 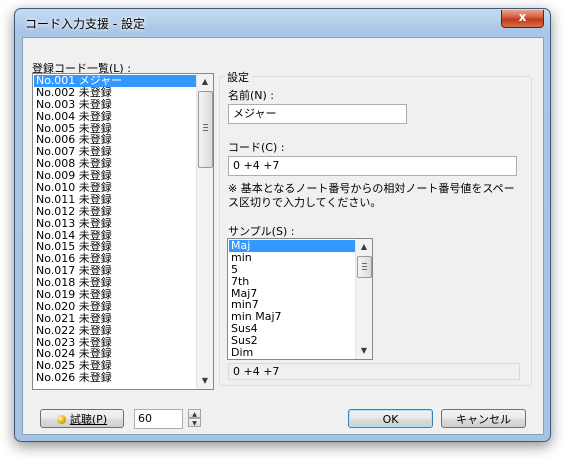 What do you see at coordinates (194, 413) in the screenshot?
I see `spin-up-icon: ▲` at bounding box center [194, 413].